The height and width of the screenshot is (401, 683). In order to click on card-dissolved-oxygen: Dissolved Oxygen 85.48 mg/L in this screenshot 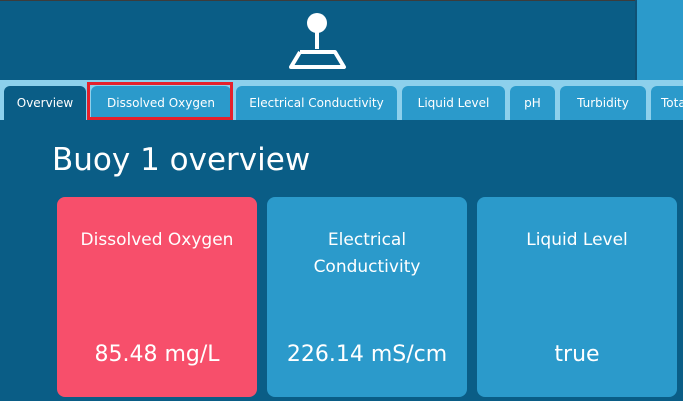, I will do `click(157, 297)`.